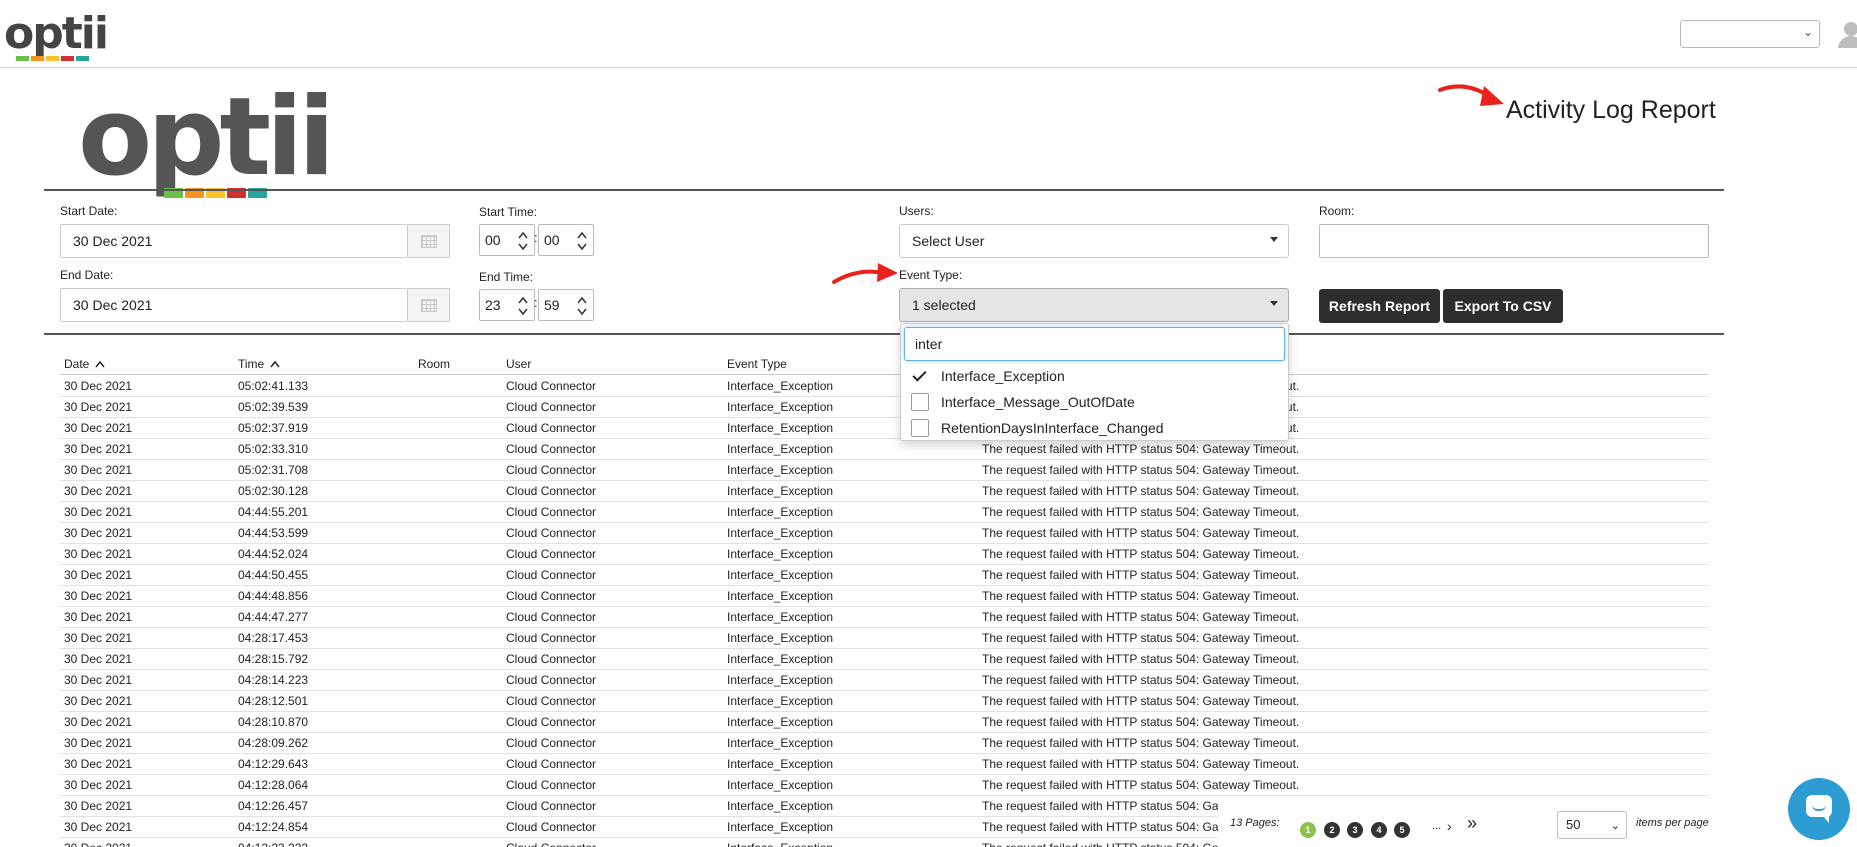 This screenshot has width=1857, height=847. Describe the element at coordinates (273, 844) in the screenshot. I see `cell-time: 04:12:23.222` at that location.